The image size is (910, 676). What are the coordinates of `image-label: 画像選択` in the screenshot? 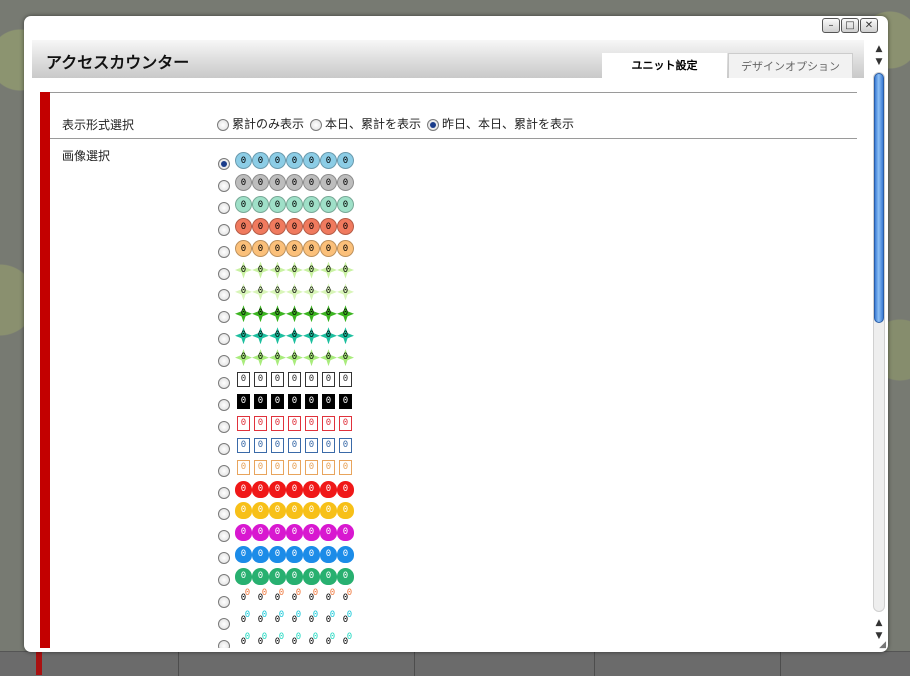 It's located at (86, 156).